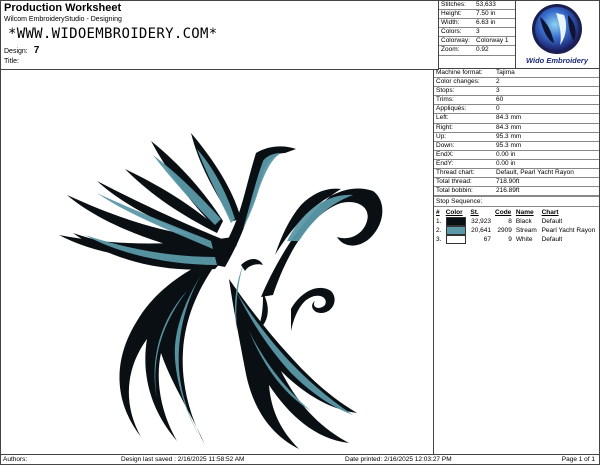 Image resolution: width=600 pixels, height=465 pixels. Describe the element at coordinates (568, 231) in the screenshot. I see `stop-chart: Pearl Yacht Rayon` at that location.